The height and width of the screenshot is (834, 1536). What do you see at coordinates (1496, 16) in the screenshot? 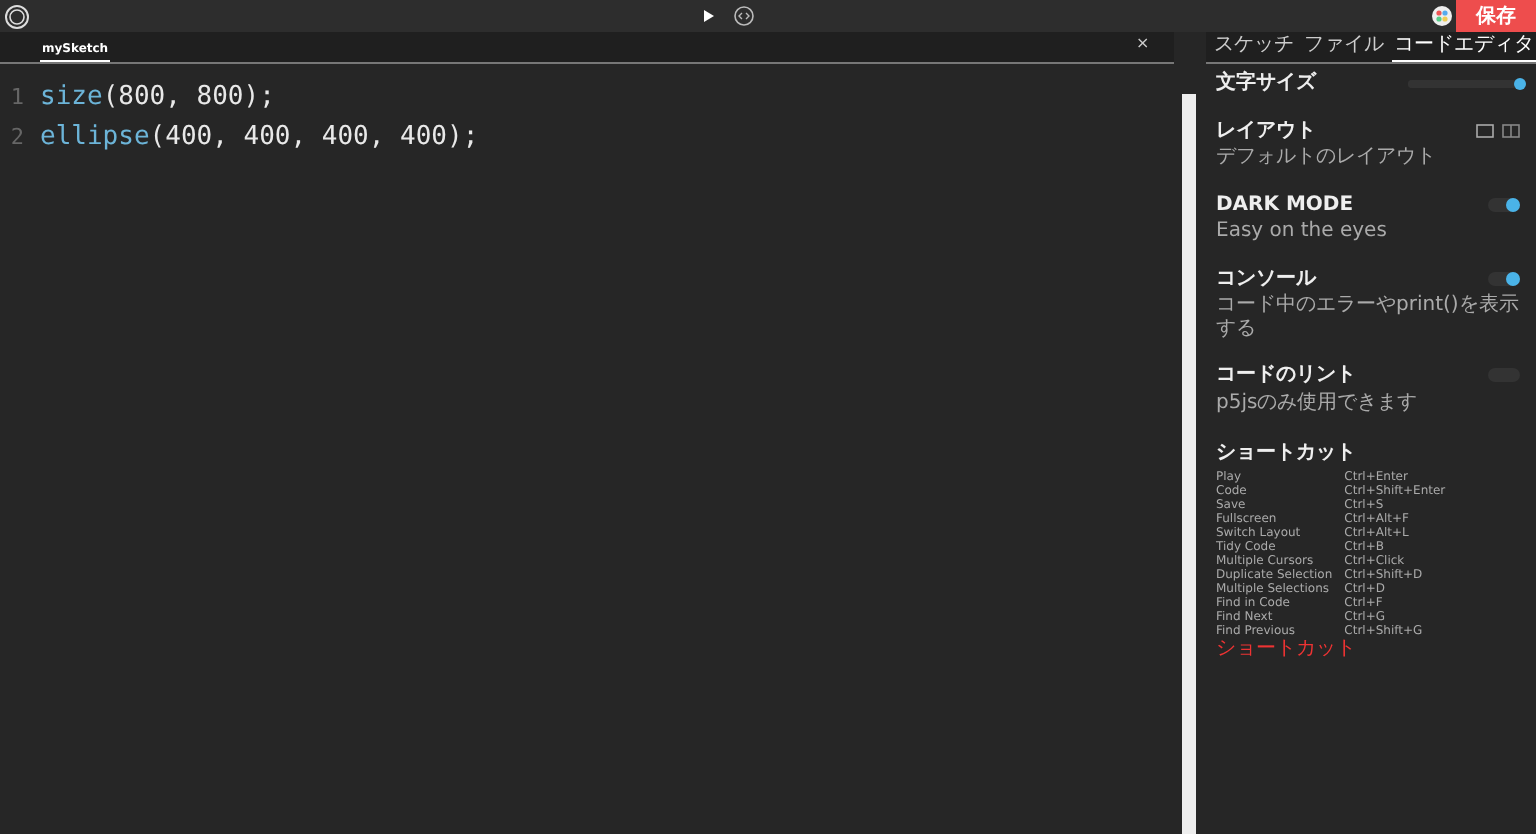
I see `save-button: 保存` at bounding box center [1496, 16].